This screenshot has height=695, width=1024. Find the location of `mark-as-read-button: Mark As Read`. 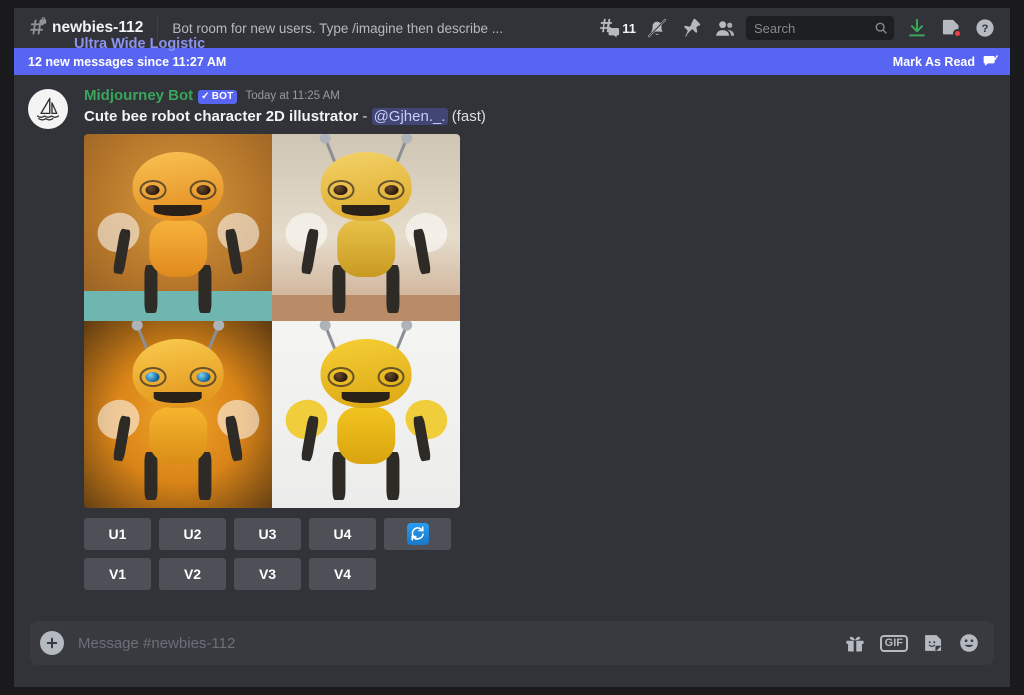

mark-as-read-button: Mark As Read is located at coordinates (945, 62).